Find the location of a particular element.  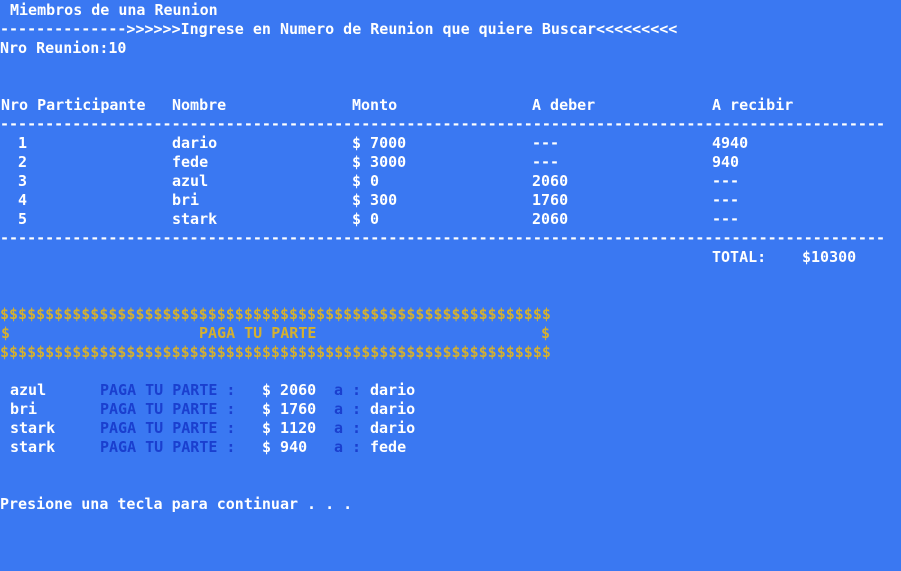

payment-row: stark PAGA TU PARTE : $ 1120 a : dario is located at coordinates (450, 428).